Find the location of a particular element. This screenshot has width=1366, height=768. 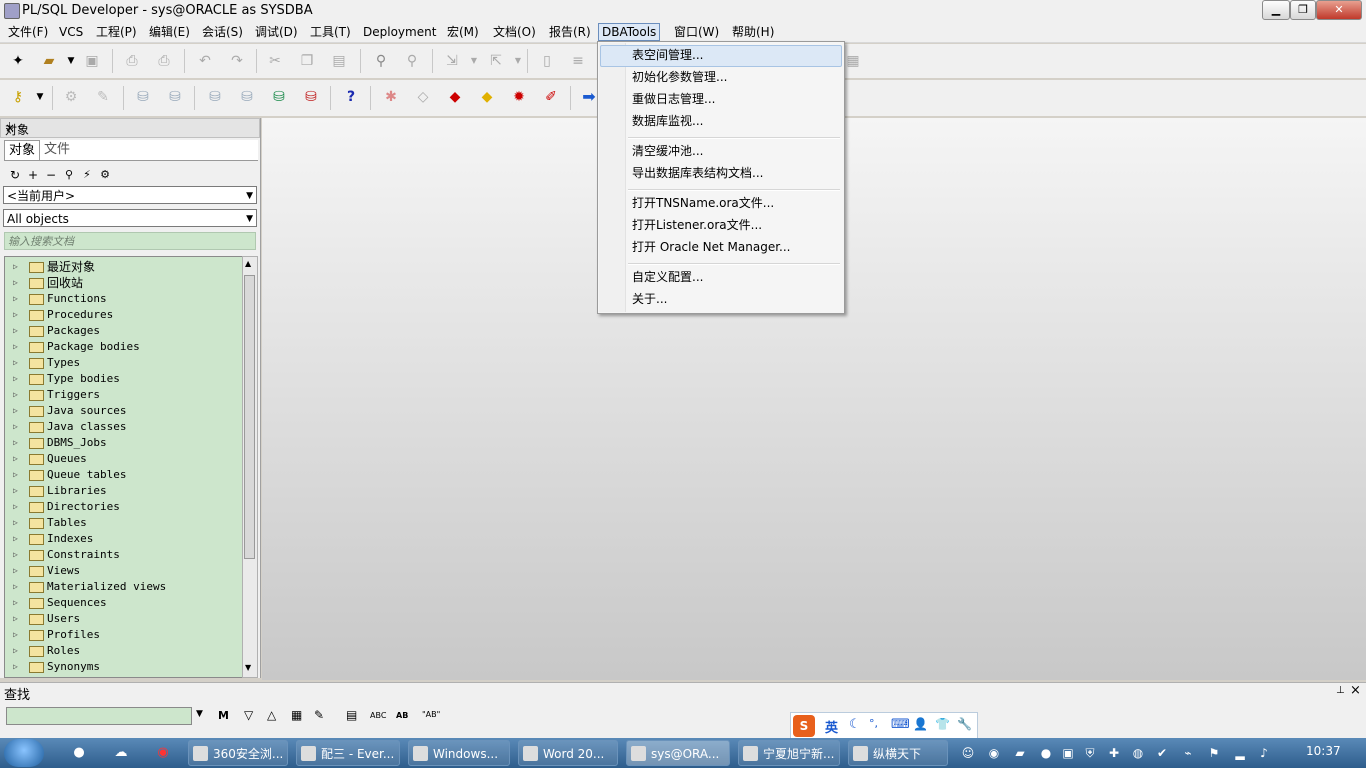

user-filter-select: <当前用户> ▼ is located at coordinates (130, 195).